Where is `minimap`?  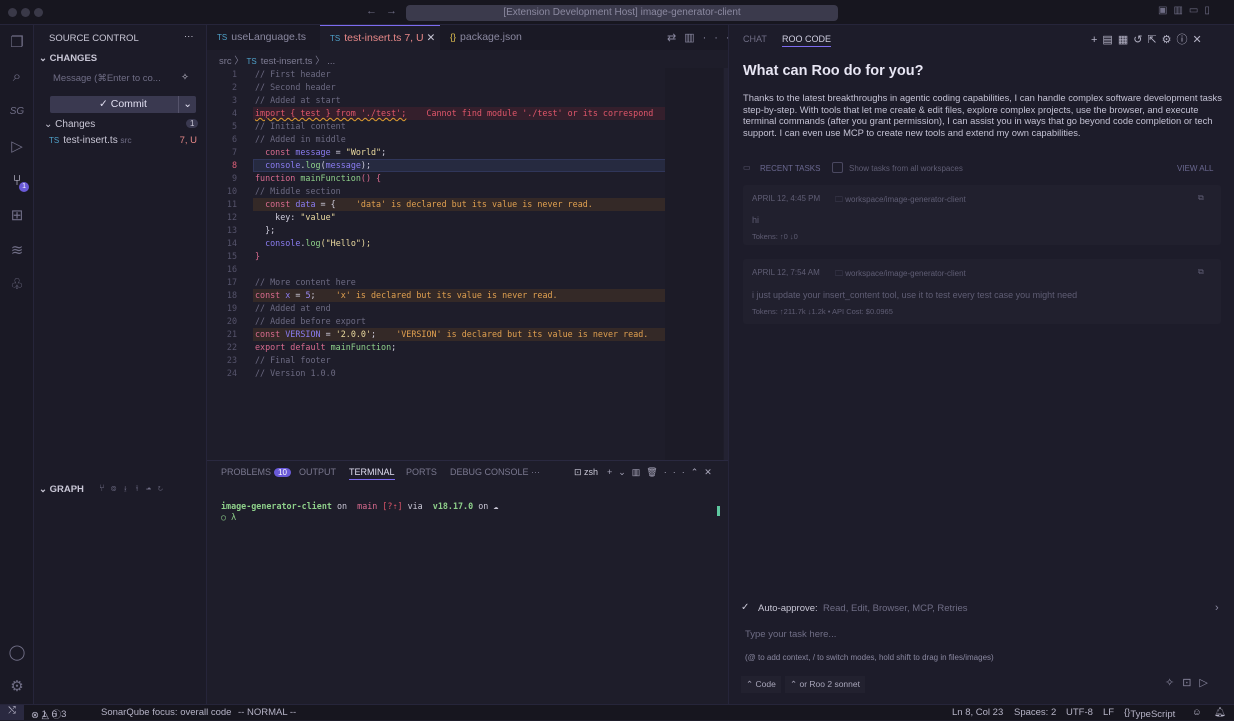 minimap is located at coordinates (694, 264).